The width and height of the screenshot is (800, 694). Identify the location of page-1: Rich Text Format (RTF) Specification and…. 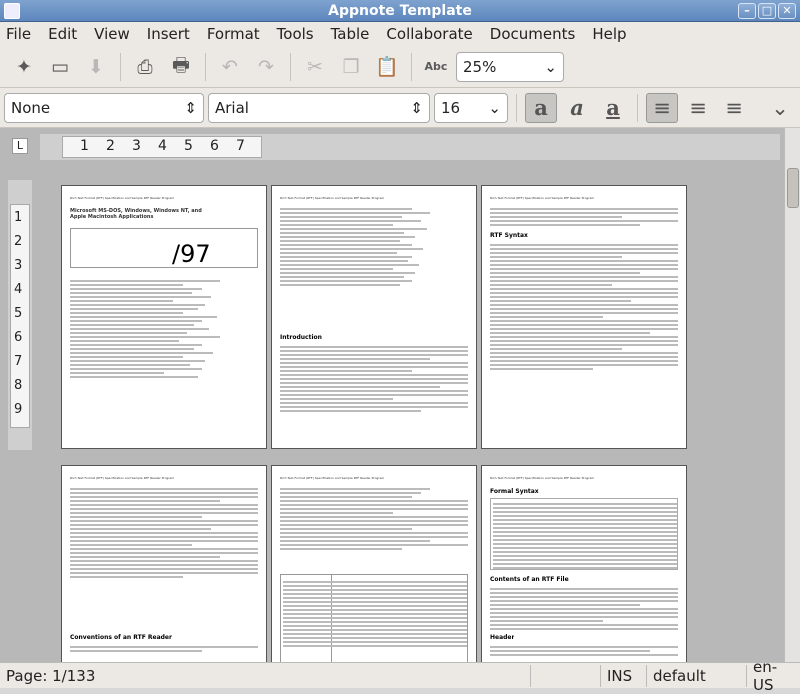
(164, 317).